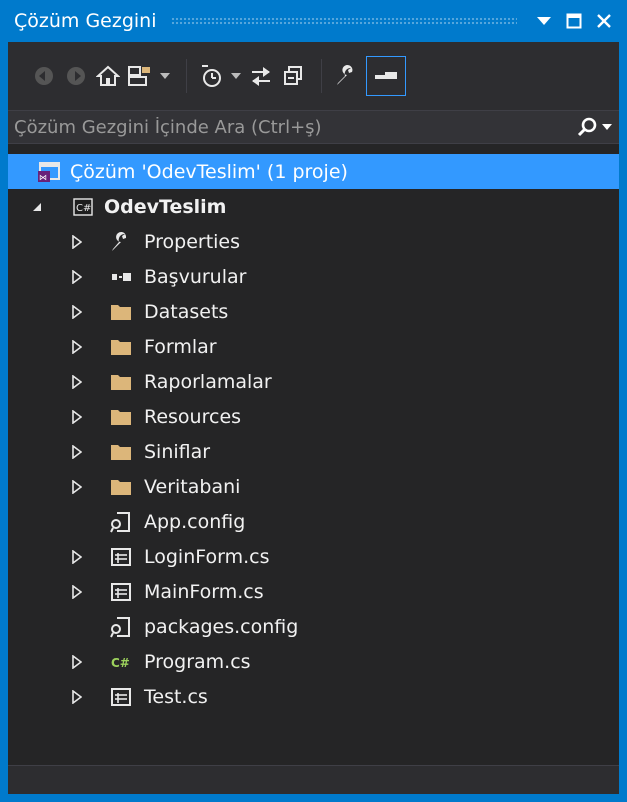 This screenshot has width=627, height=802. What do you see at coordinates (140, 76) in the screenshot?
I see `switch-views-icon` at bounding box center [140, 76].